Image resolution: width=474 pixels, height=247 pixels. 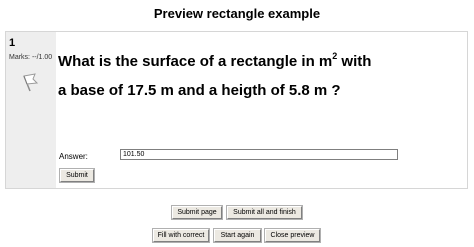 I want to click on page-title: Preview rectangle example, so click(x=237, y=13).